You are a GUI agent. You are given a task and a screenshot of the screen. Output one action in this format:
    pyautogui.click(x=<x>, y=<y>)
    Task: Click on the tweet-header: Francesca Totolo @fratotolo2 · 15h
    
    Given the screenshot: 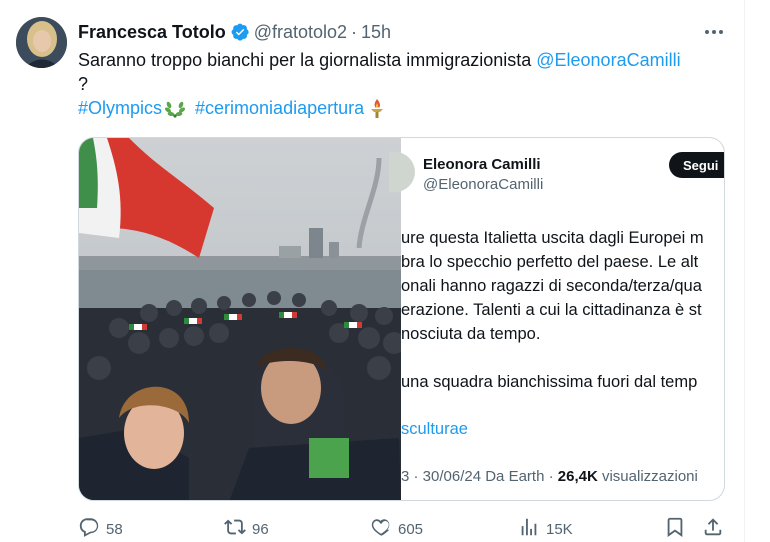 What is the action you would take?
    pyautogui.click(x=234, y=32)
    